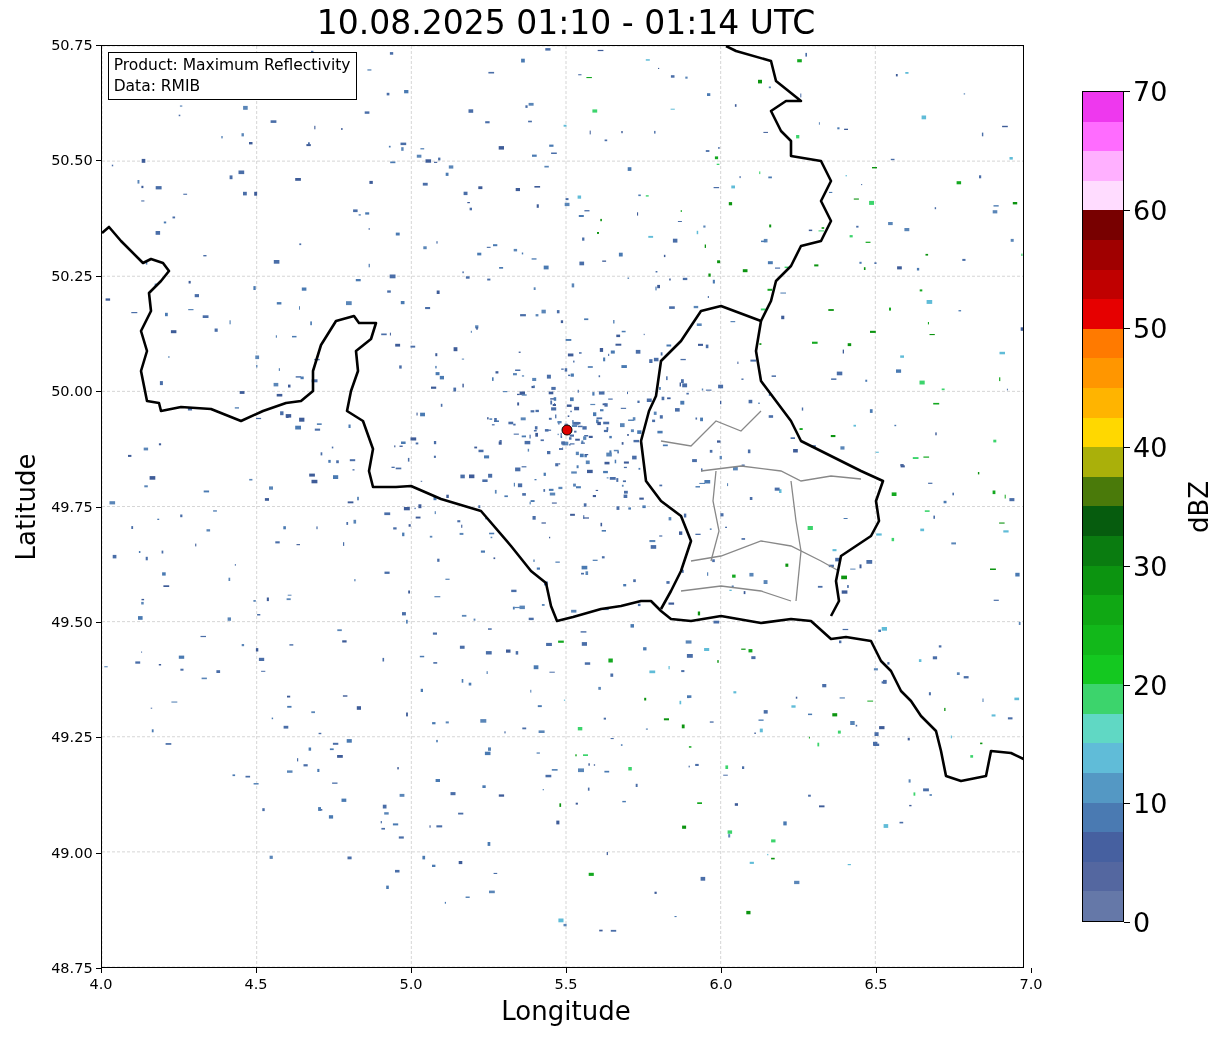 The width and height of the screenshot is (1219, 1040). Describe the element at coordinates (157, 86) in the screenshot. I see `info-text: Data: RMIB` at that location.